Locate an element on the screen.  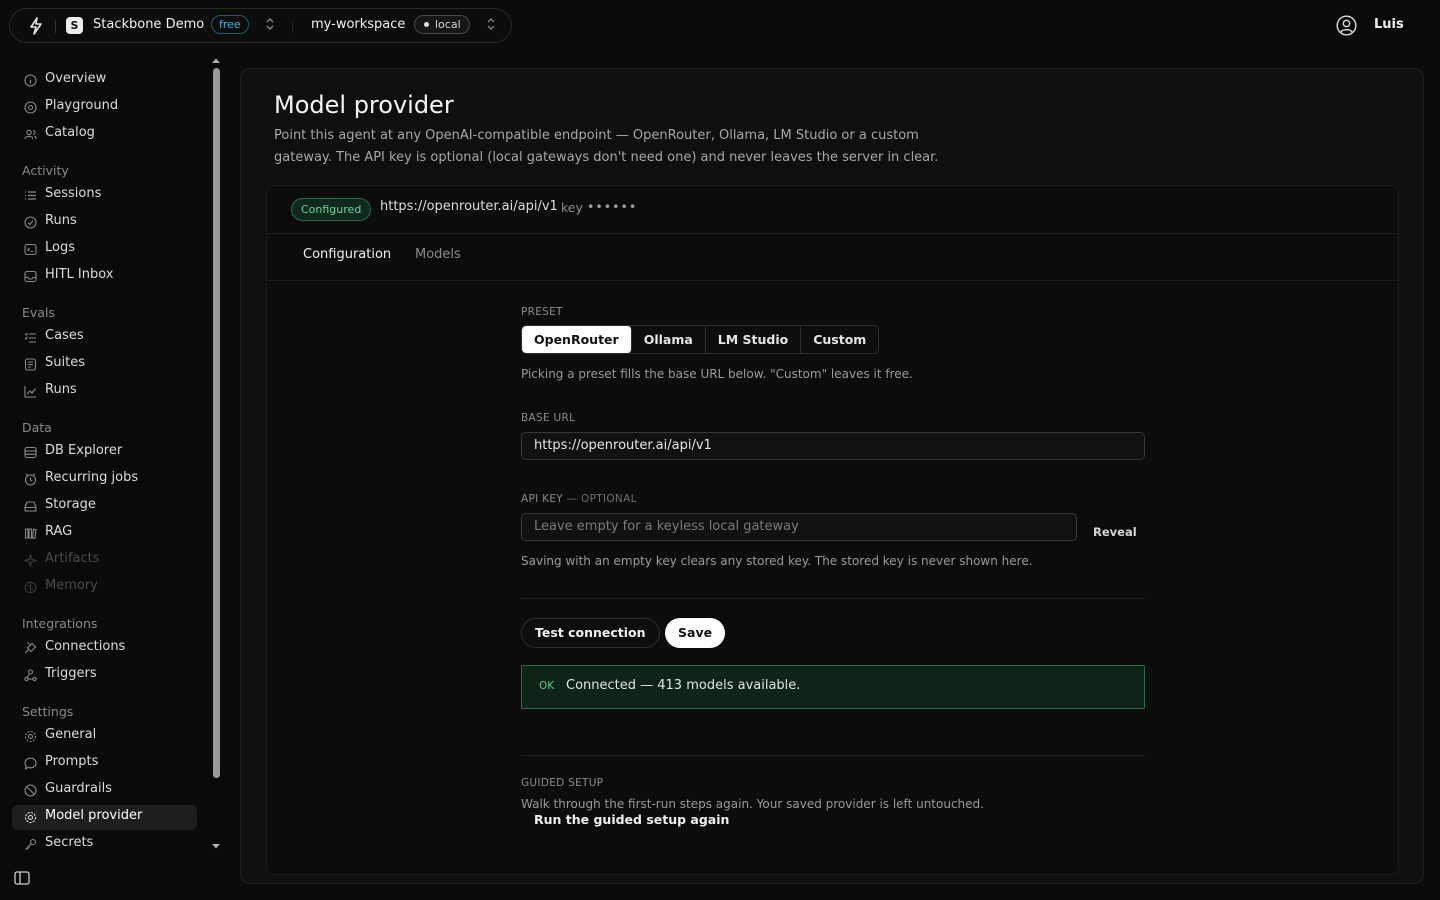
workspace-name: my-workspace is located at coordinates (358, 24).